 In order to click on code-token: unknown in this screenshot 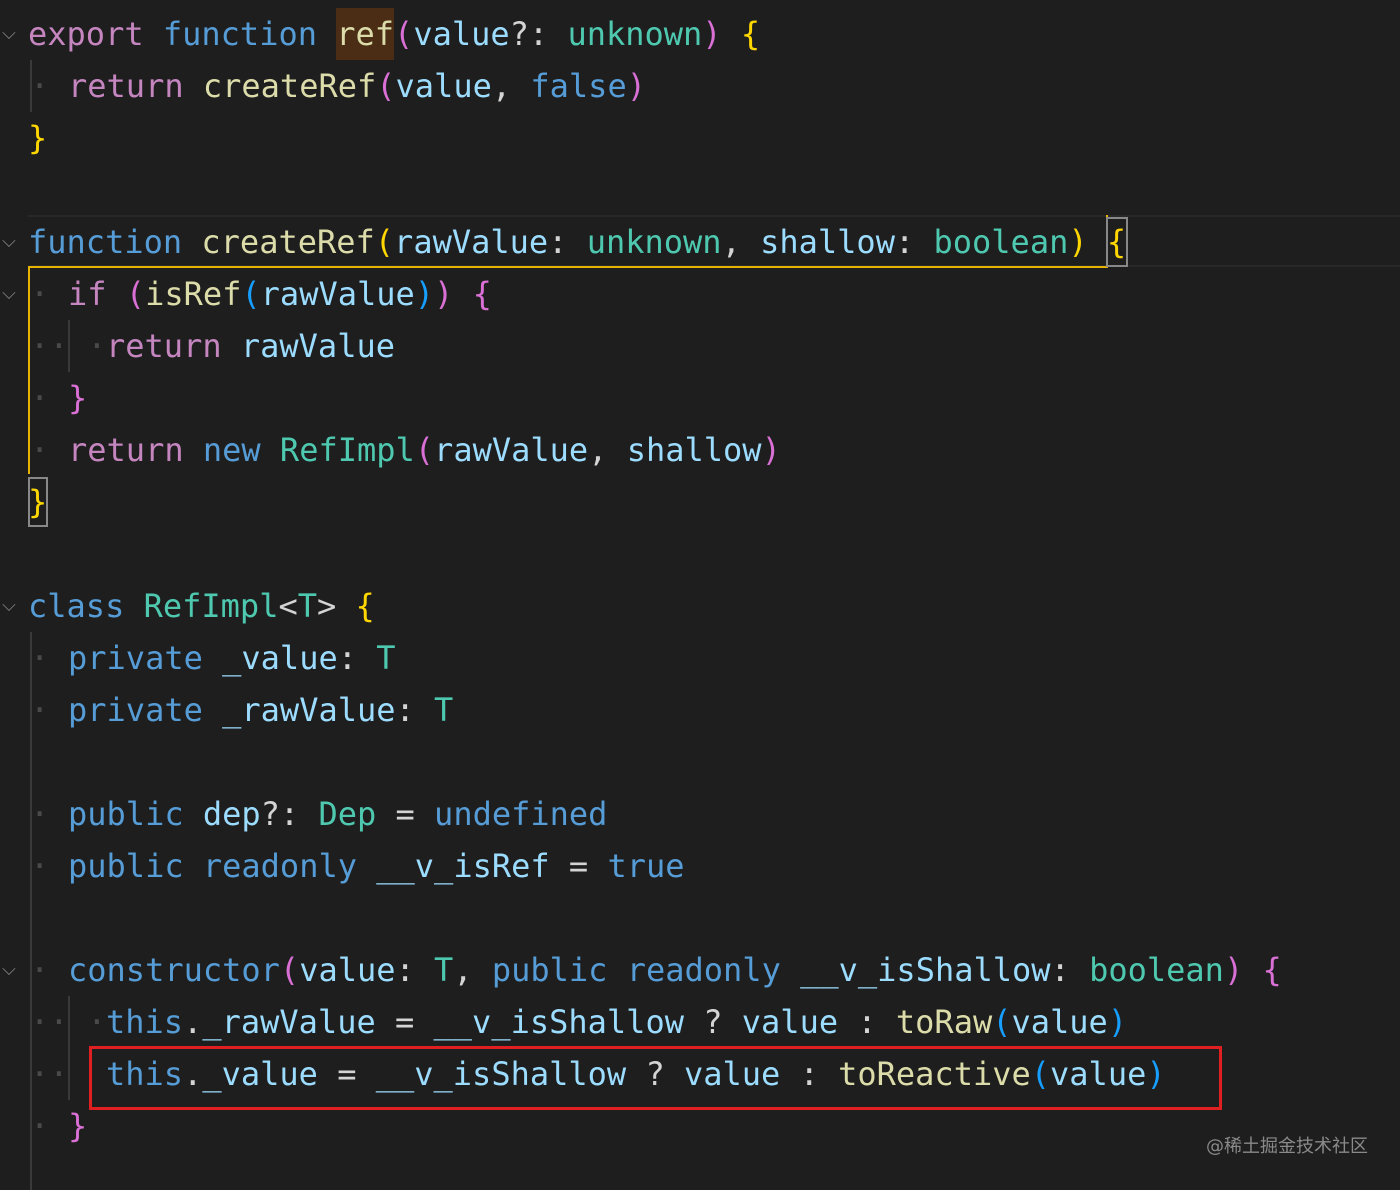, I will do `click(635, 34)`.